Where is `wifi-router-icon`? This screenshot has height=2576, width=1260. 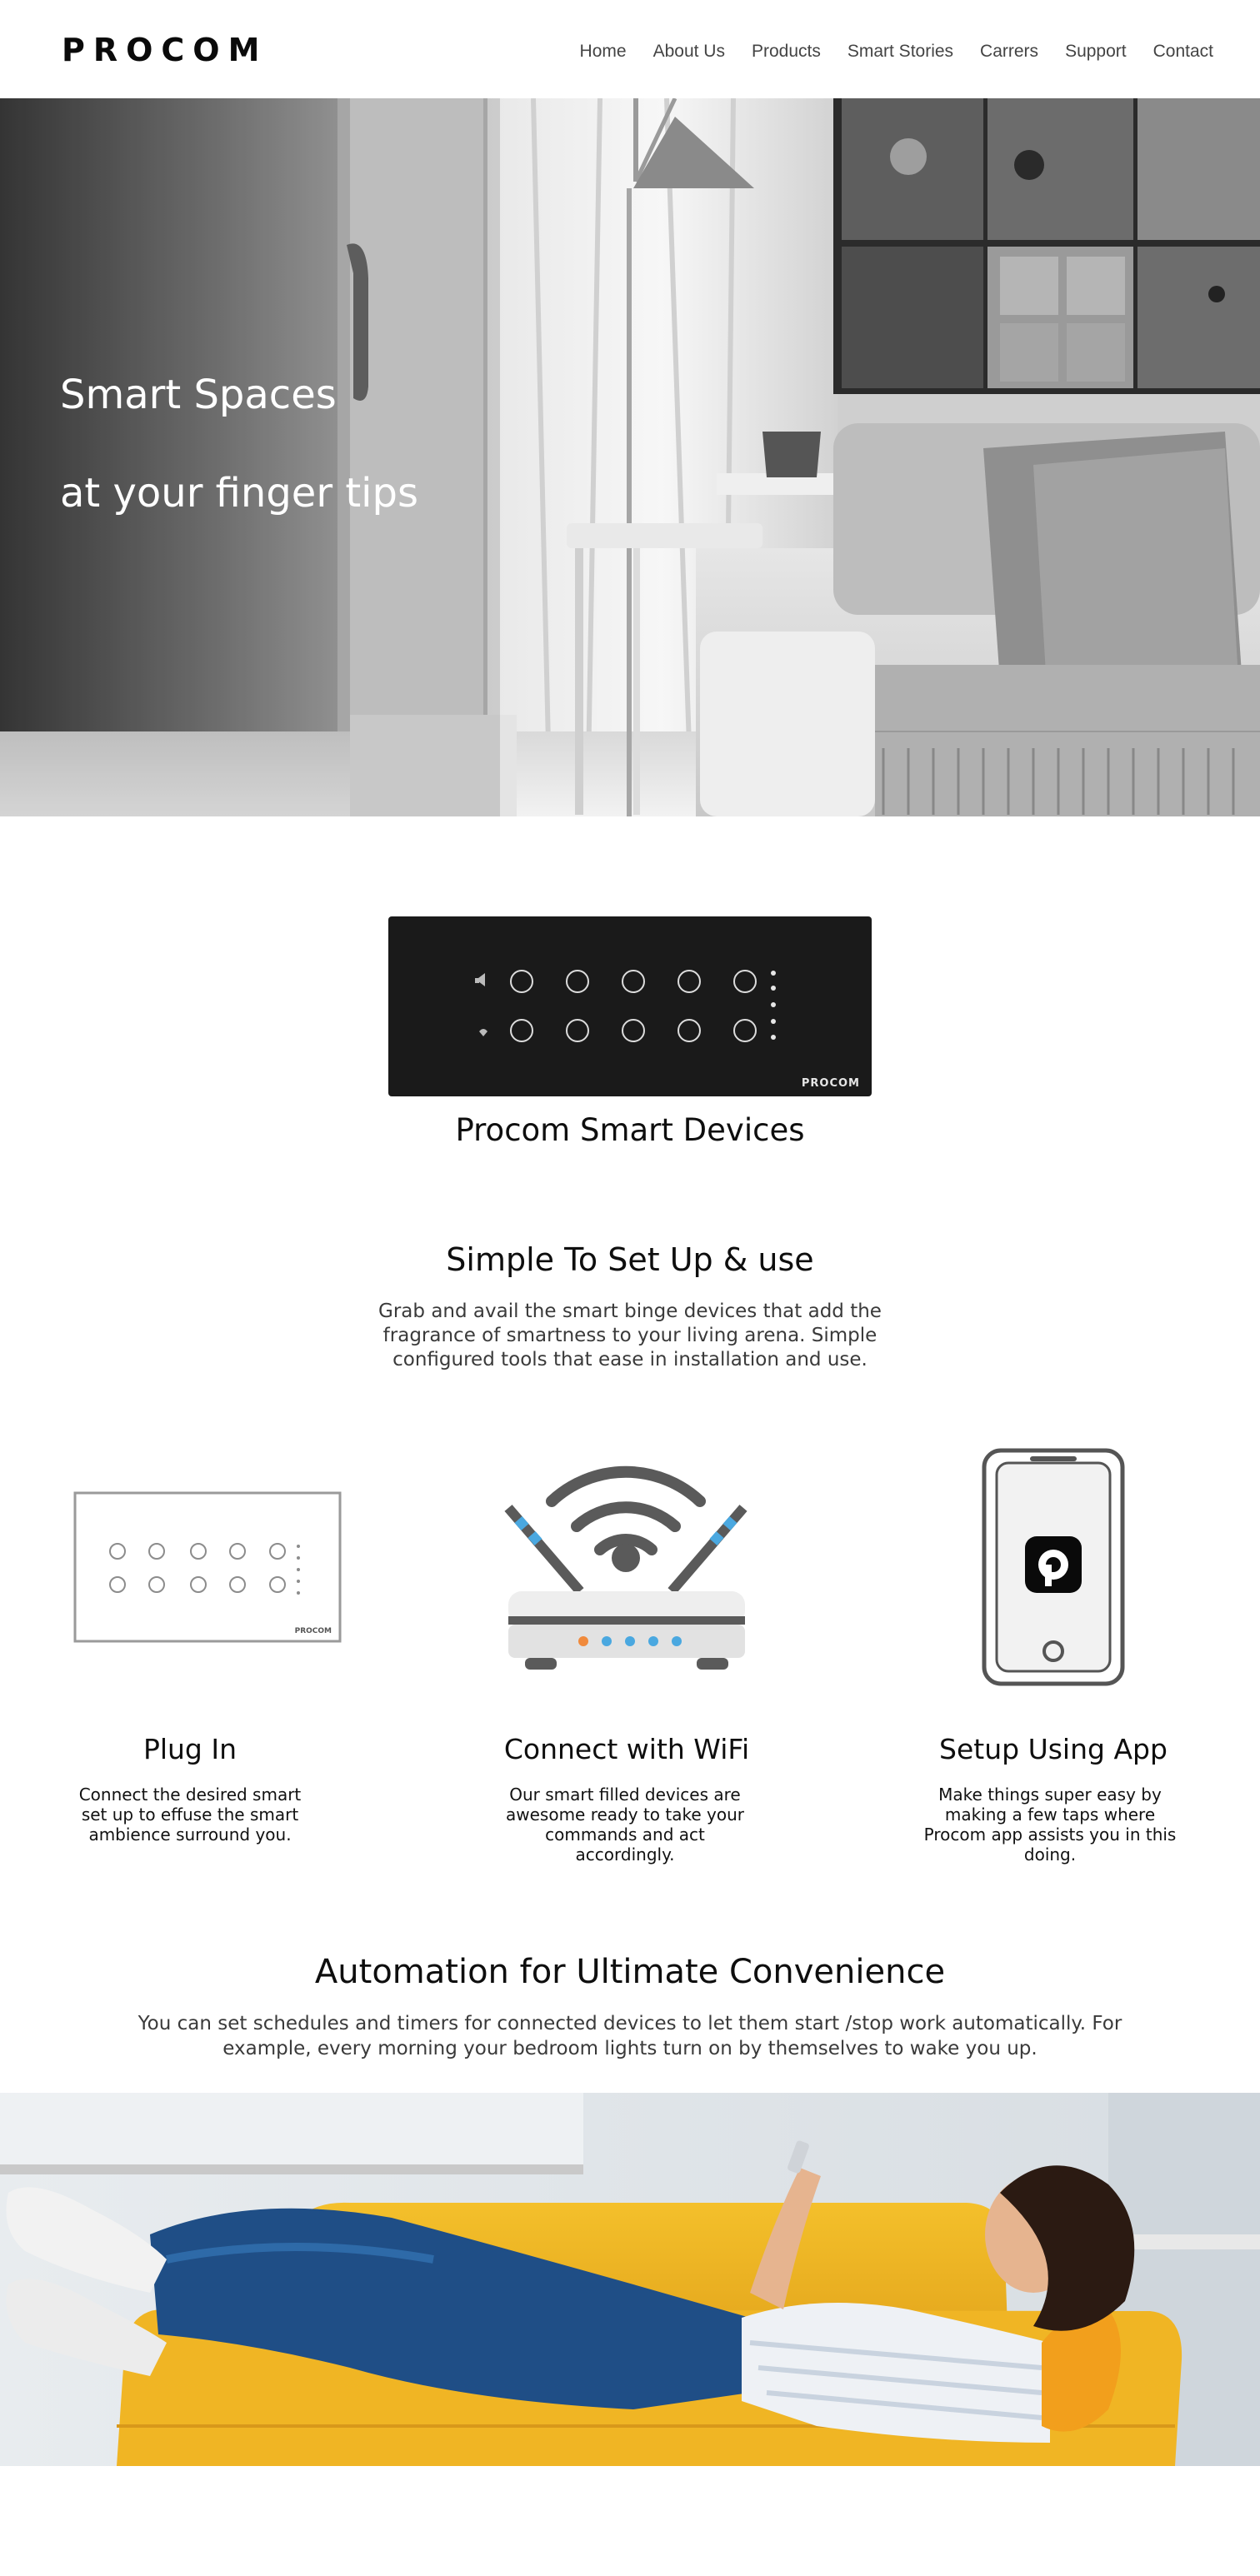
wifi-router-icon is located at coordinates (626, 1565).